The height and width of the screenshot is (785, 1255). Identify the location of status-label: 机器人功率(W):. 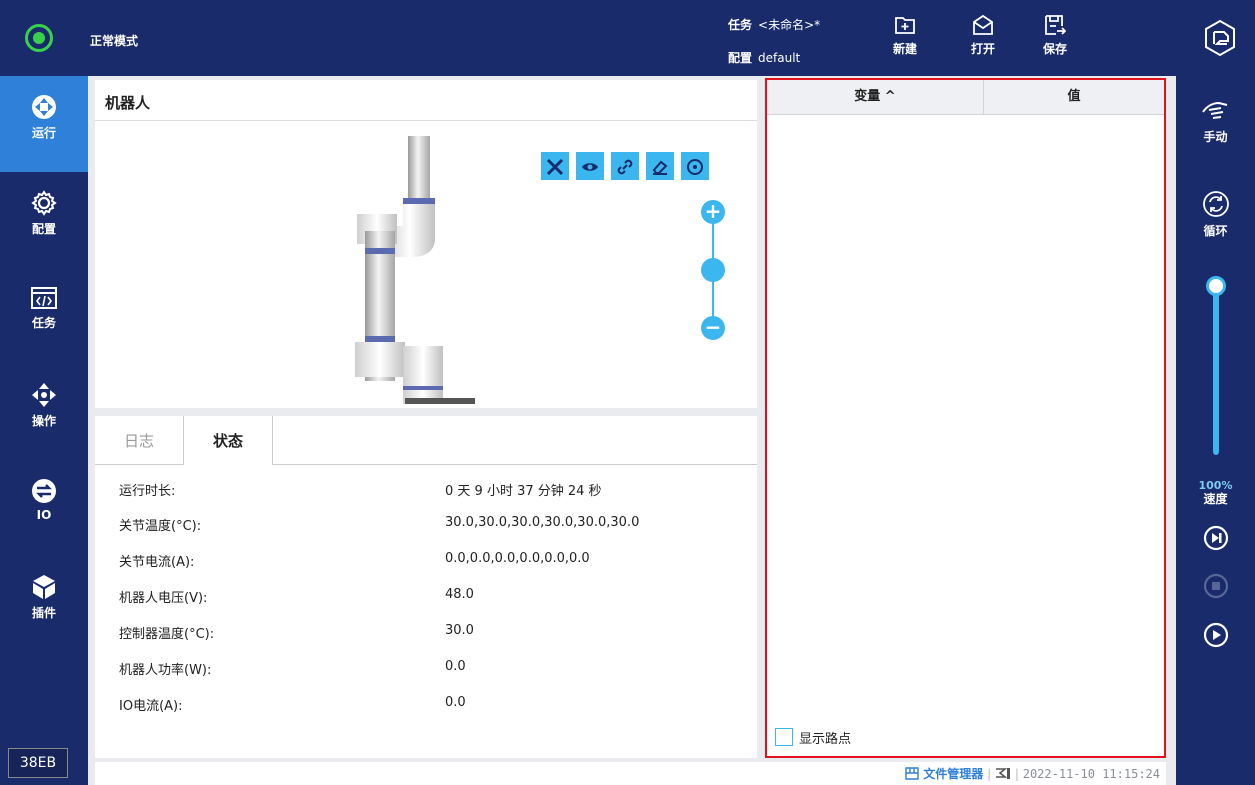
(165, 670).